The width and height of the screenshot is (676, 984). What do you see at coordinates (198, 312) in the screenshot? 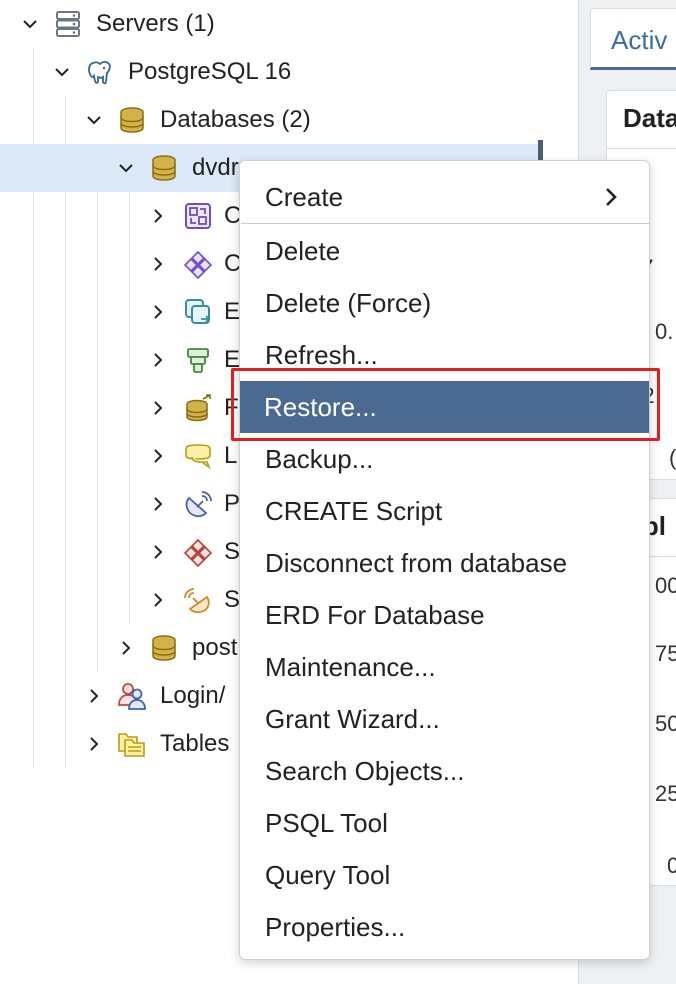
I see `event-triggers-icon` at bounding box center [198, 312].